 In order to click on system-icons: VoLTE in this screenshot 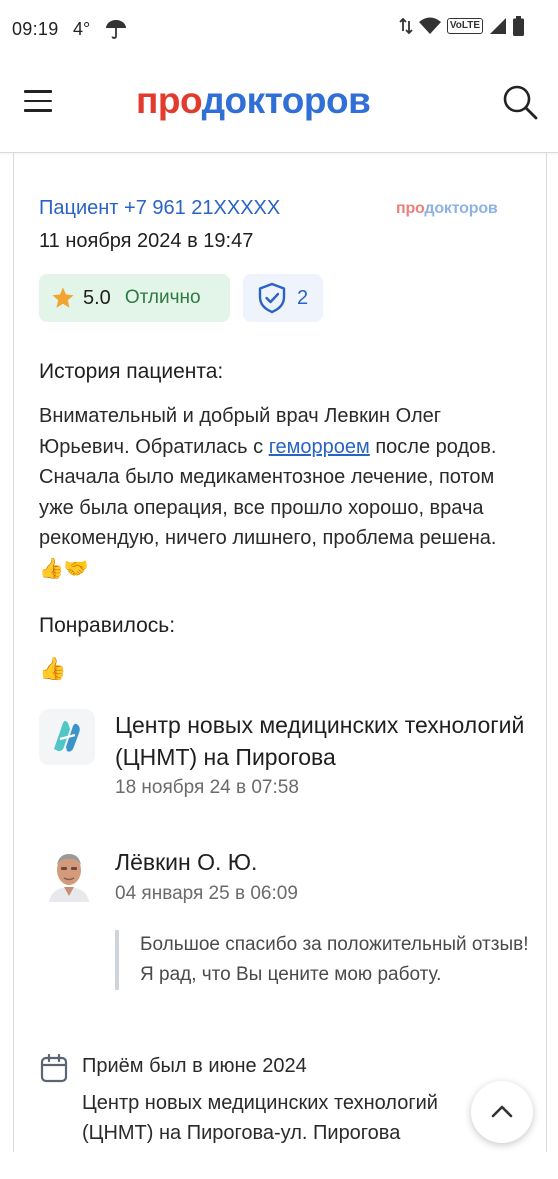, I will do `click(461, 26)`.